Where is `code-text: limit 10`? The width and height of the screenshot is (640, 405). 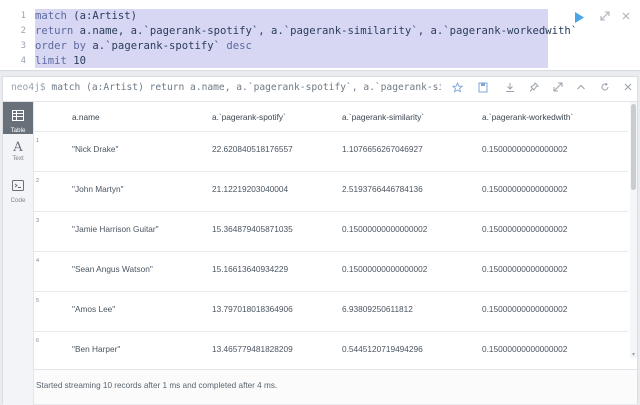
code-text: limit 10 is located at coordinates (60, 61).